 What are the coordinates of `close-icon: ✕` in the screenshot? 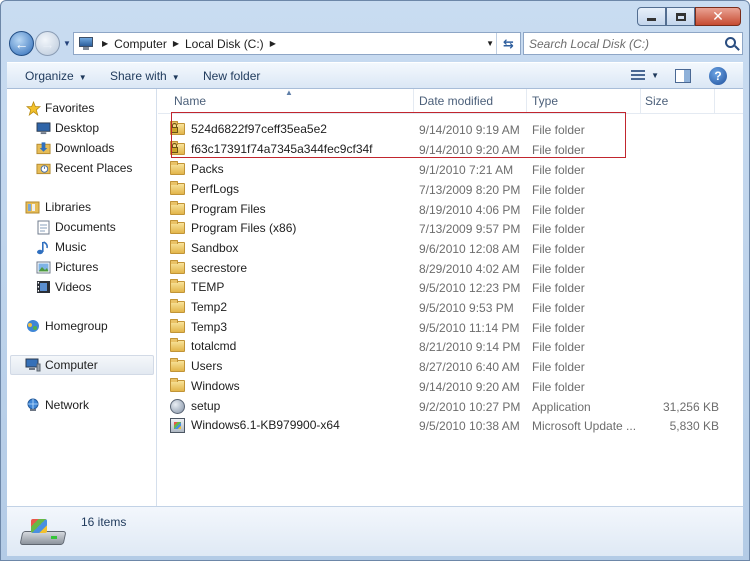 It's located at (718, 16).